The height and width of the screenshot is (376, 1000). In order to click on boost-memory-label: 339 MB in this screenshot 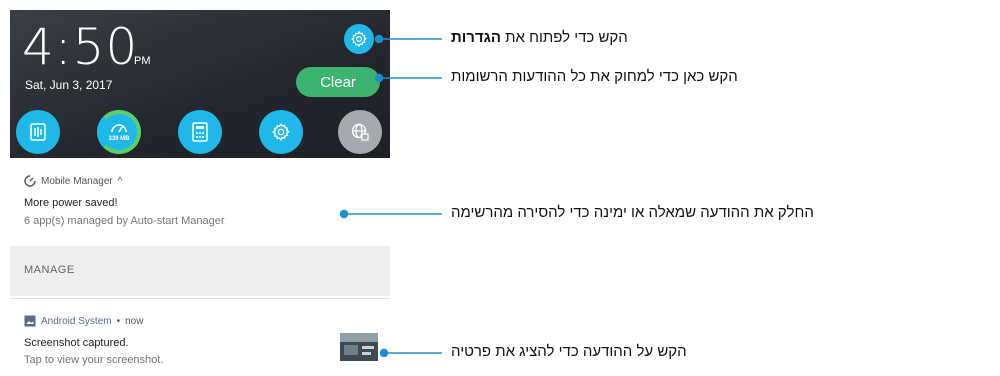, I will do `click(119, 139)`.